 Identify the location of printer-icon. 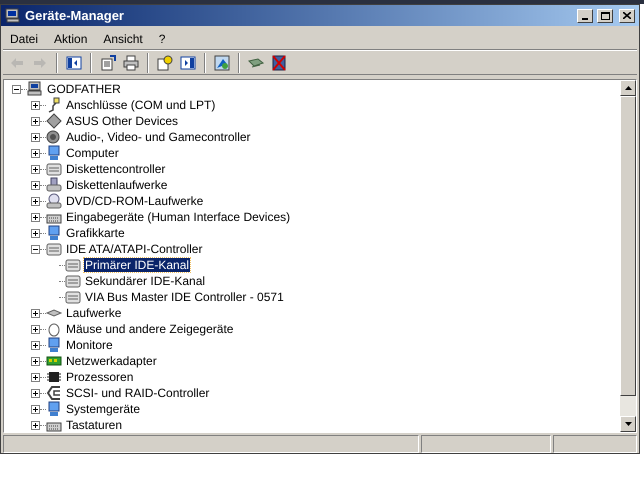
(131, 62).